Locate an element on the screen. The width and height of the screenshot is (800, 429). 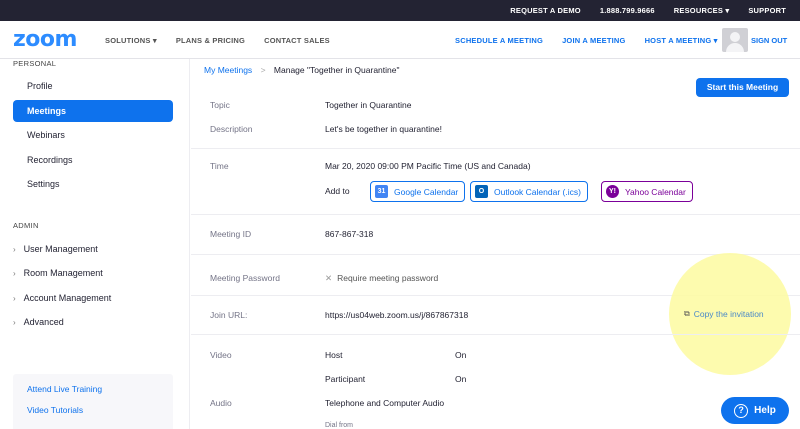
admin-heading: ADMIN is located at coordinates (26, 225).